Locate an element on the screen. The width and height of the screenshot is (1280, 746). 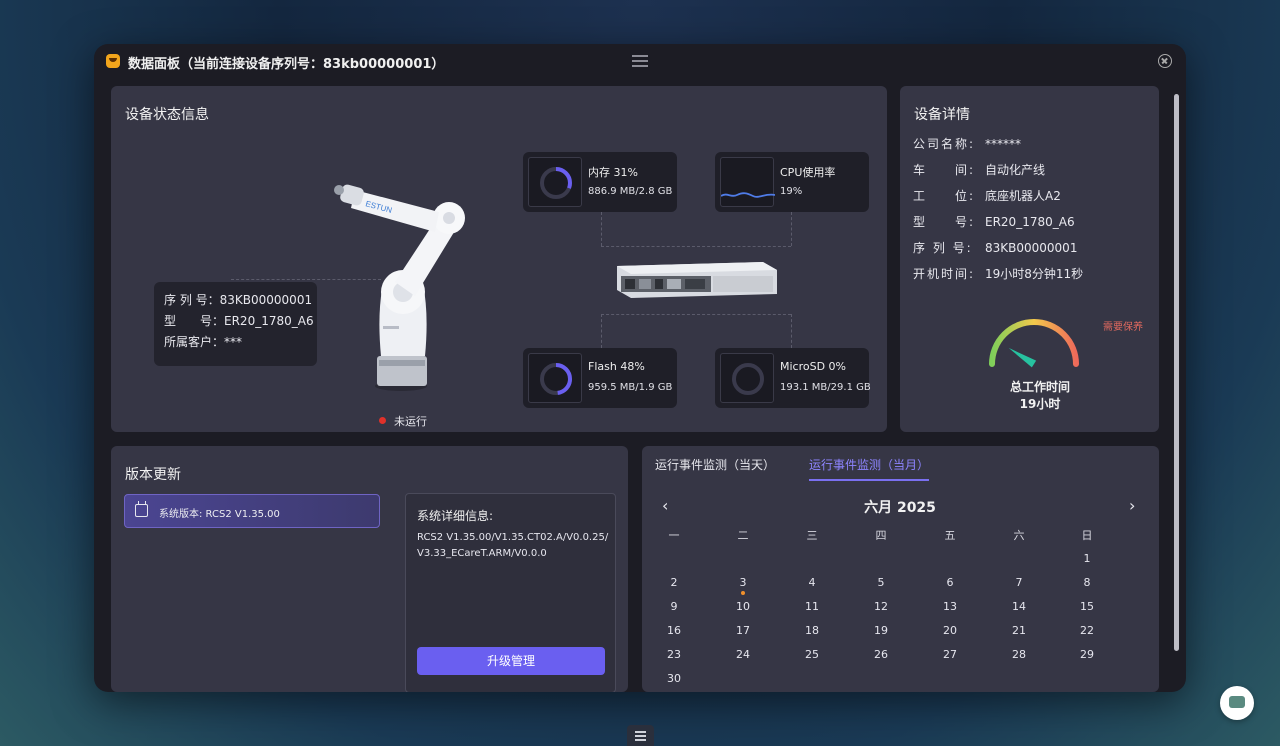
calendar-weekday-header: 五 is located at coordinates (950, 535).